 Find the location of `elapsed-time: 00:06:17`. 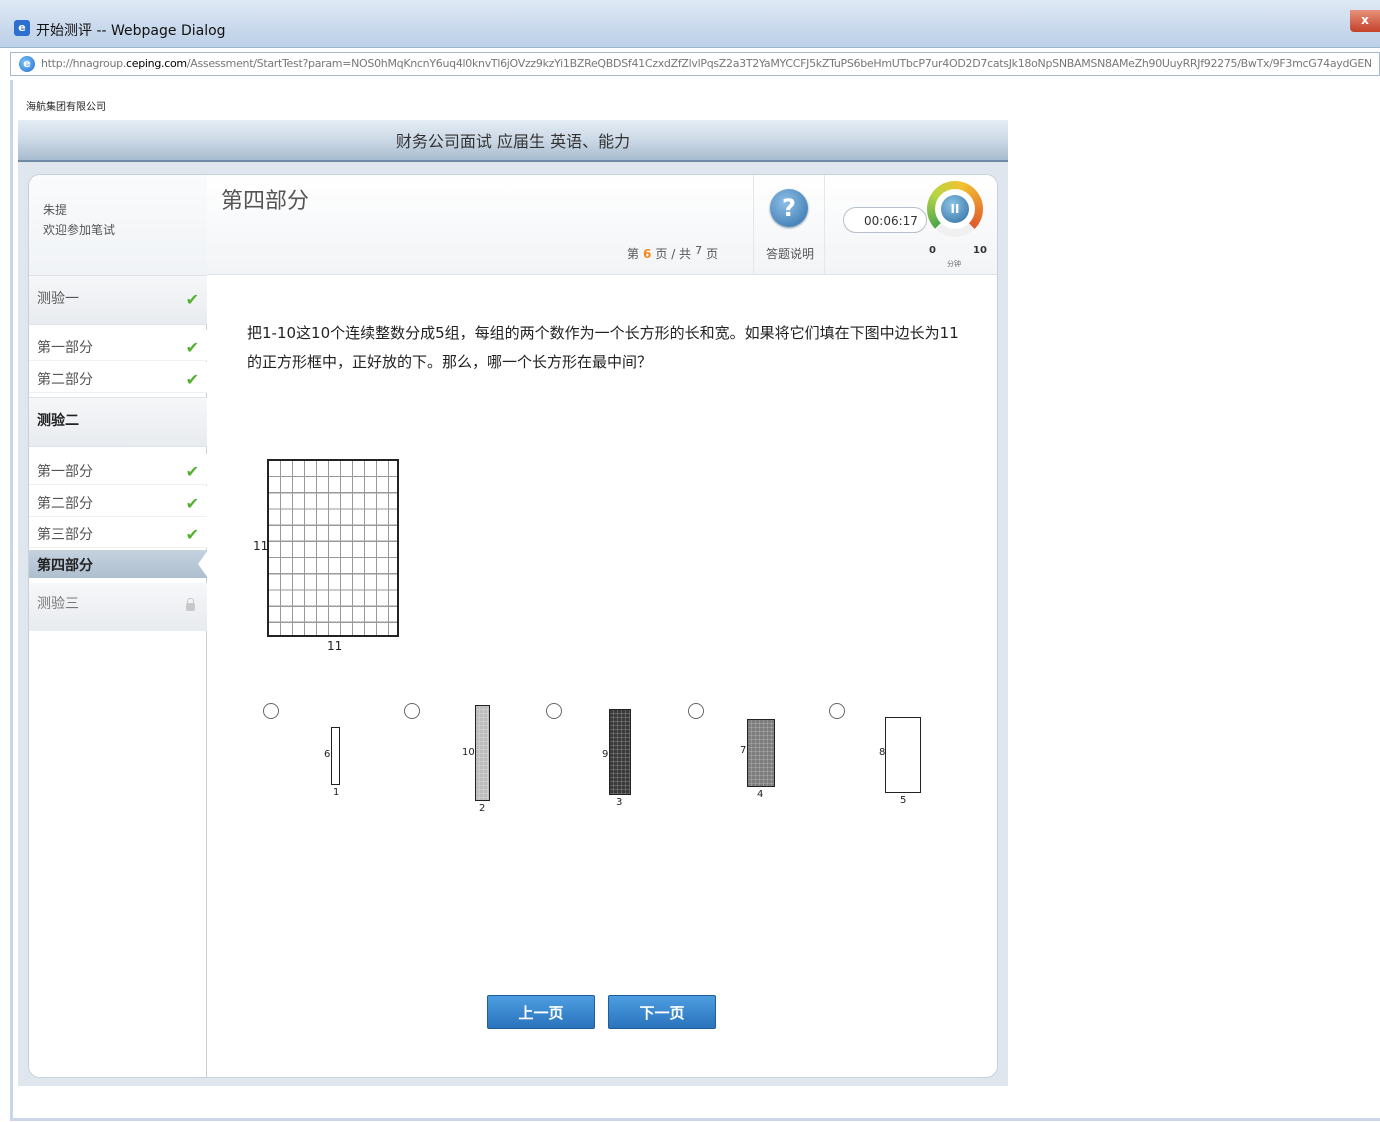

elapsed-time: 00:06:17 is located at coordinates (891, 221).